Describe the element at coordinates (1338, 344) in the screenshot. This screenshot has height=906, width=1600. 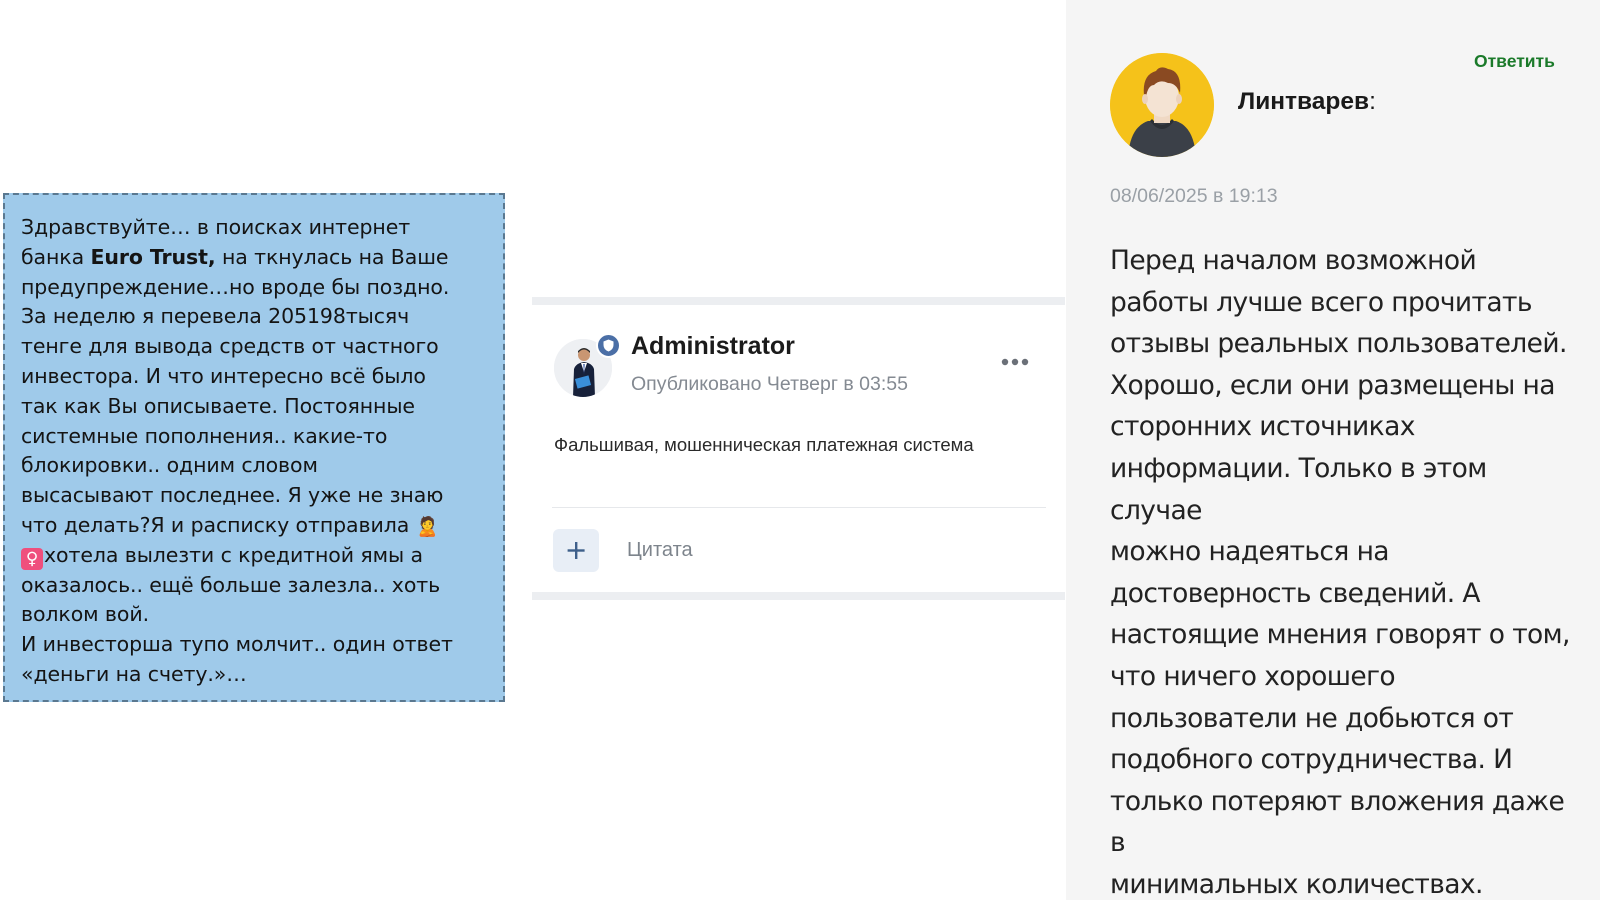
I see `comment-line: отзывы реальных пользователей.` at that location.